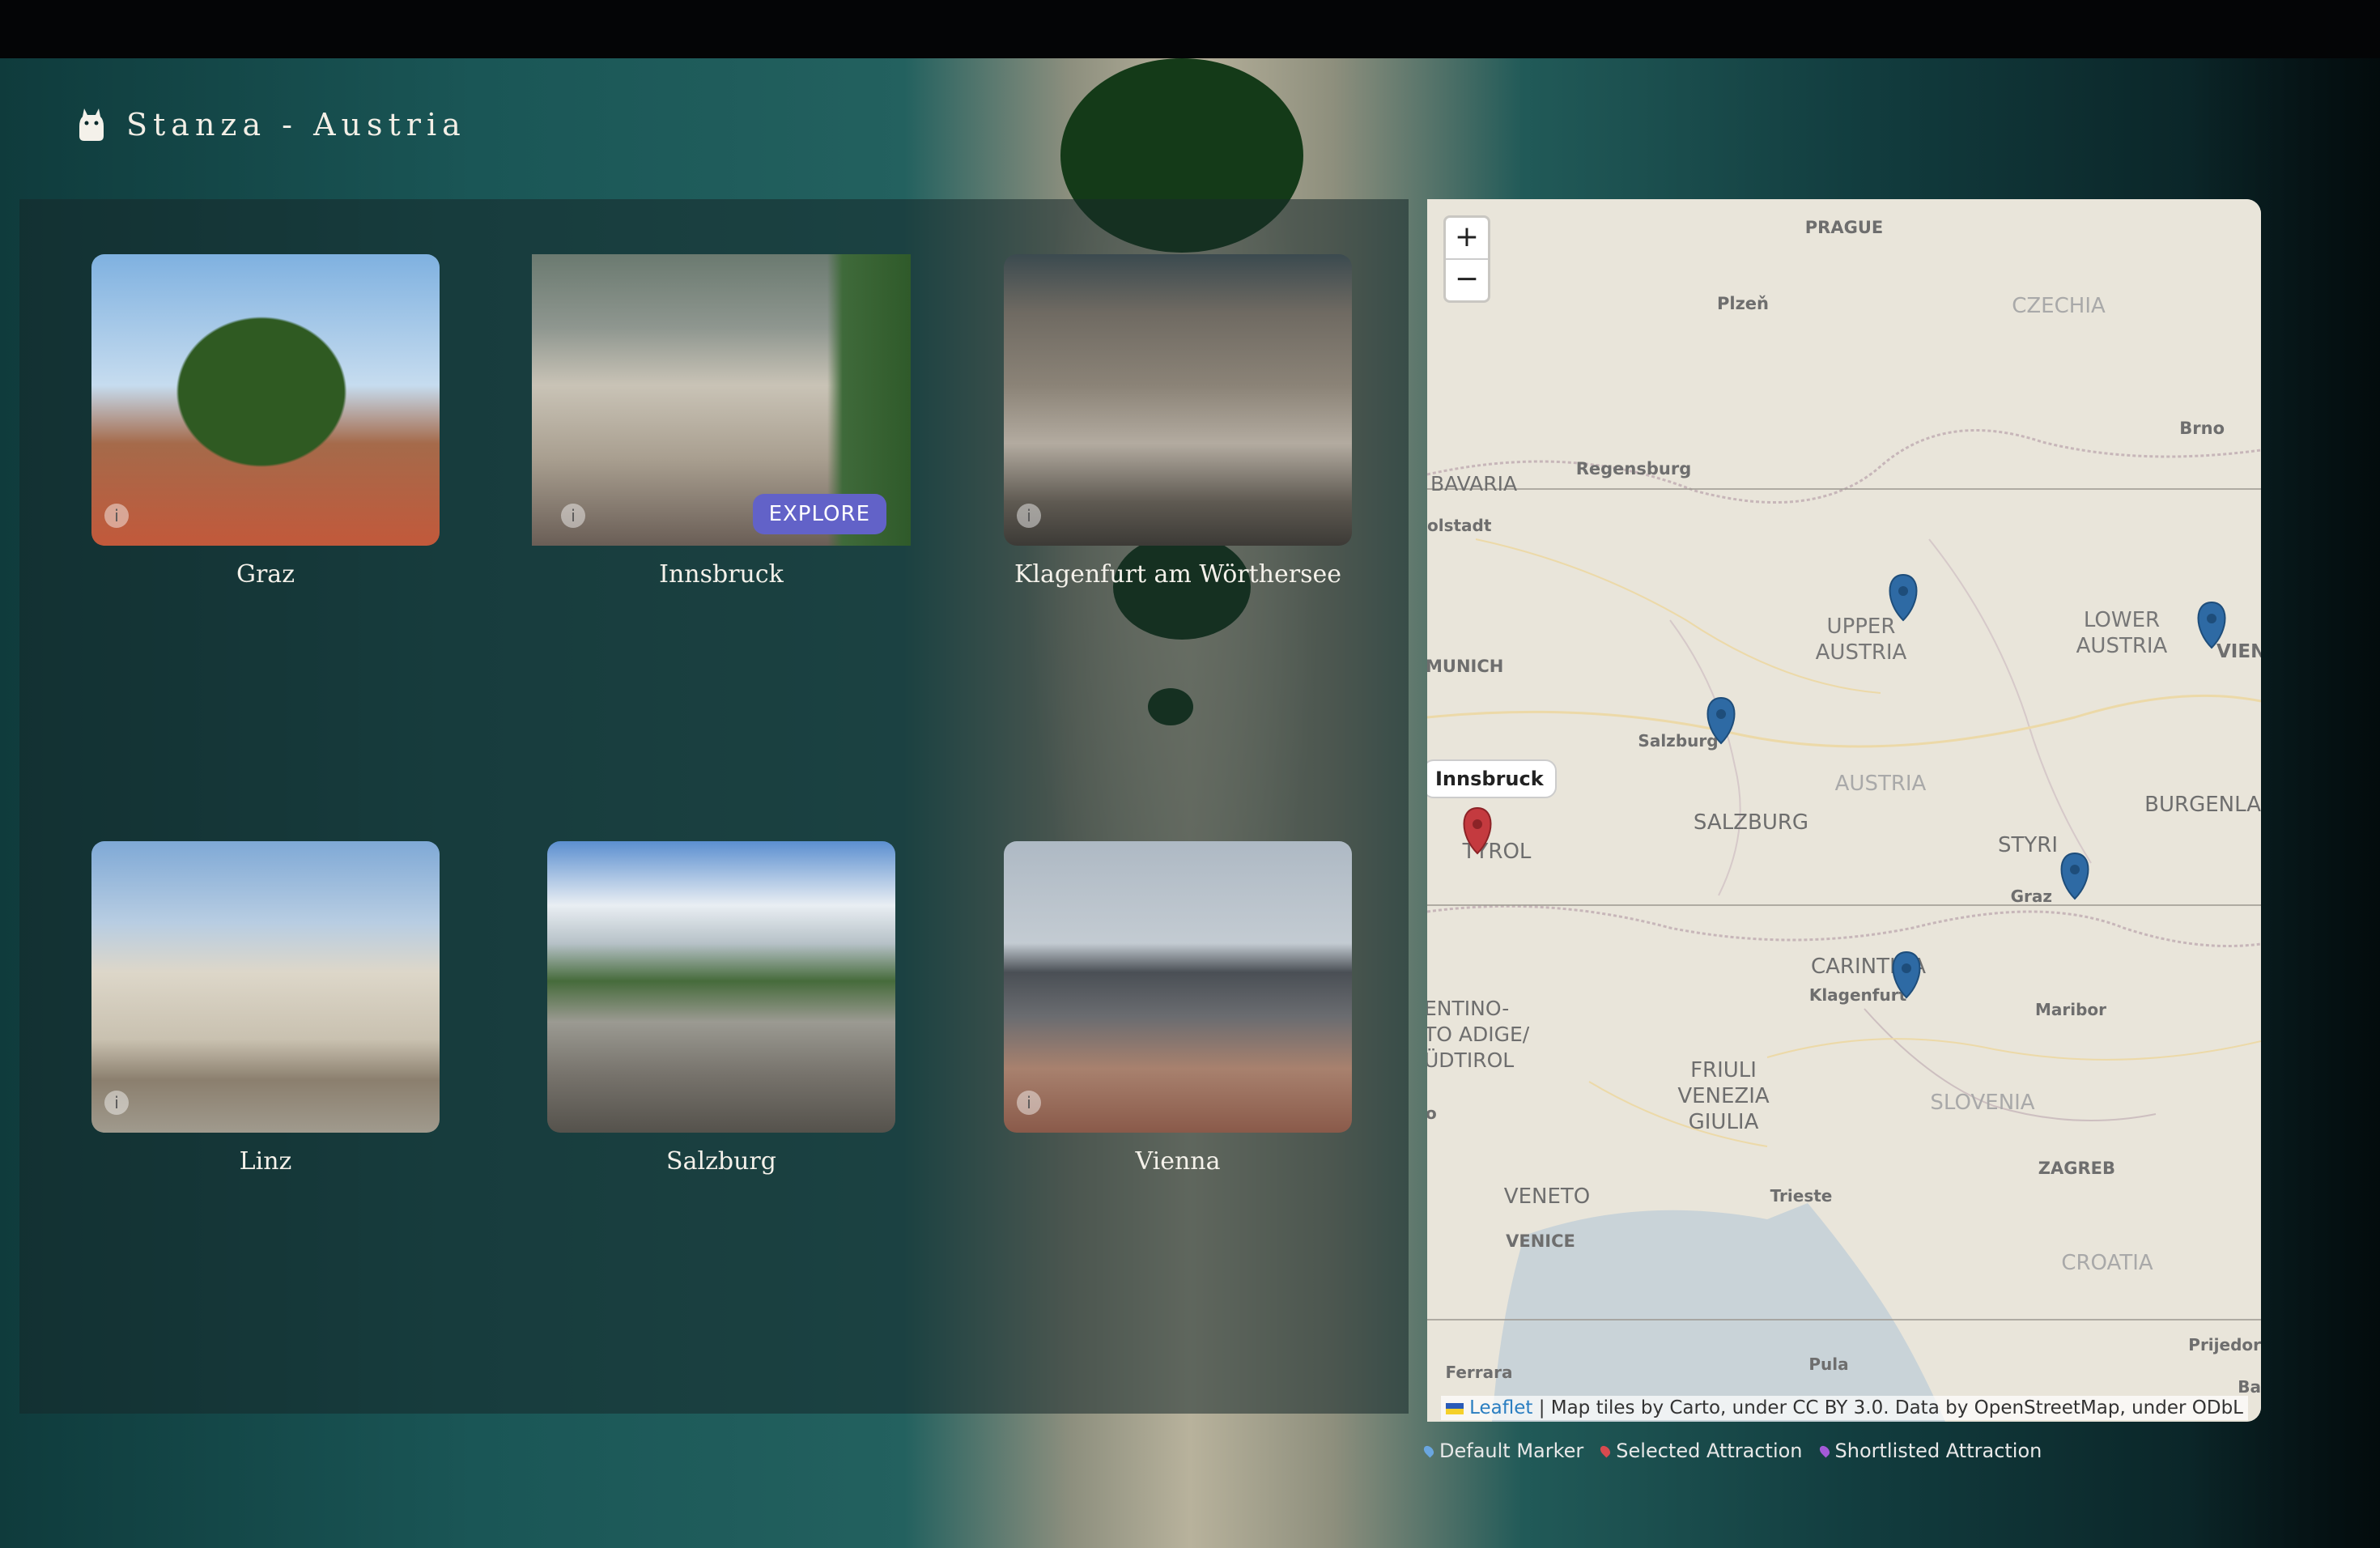 This screenshot has height=1548, width=2380. What do you see at coordinates (721, 400) in the screenshot?
I see `city-photo: i EXPLORE` at bounding box center [721, 400].